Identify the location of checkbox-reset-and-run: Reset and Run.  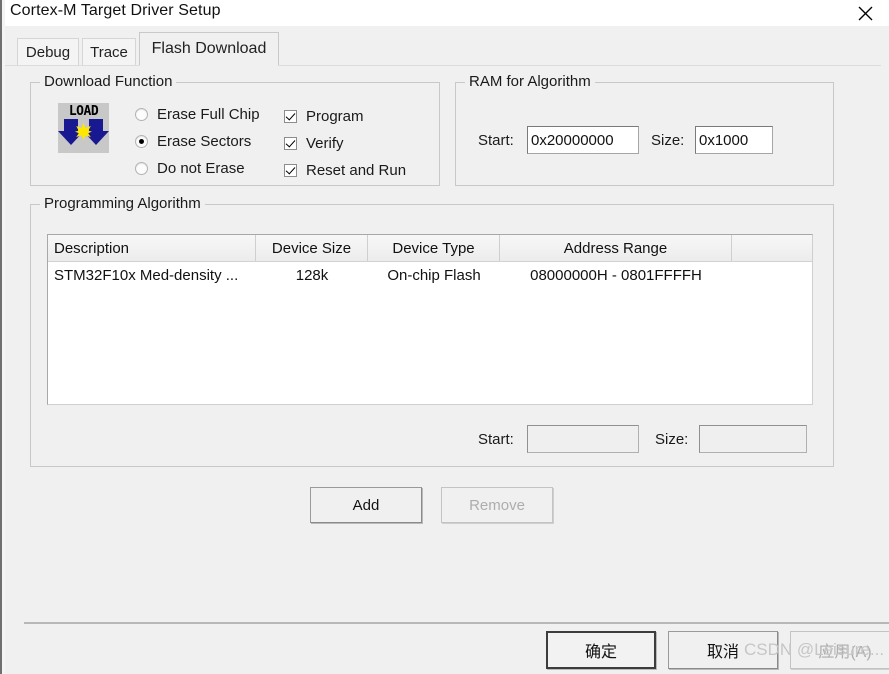
(345, 170).